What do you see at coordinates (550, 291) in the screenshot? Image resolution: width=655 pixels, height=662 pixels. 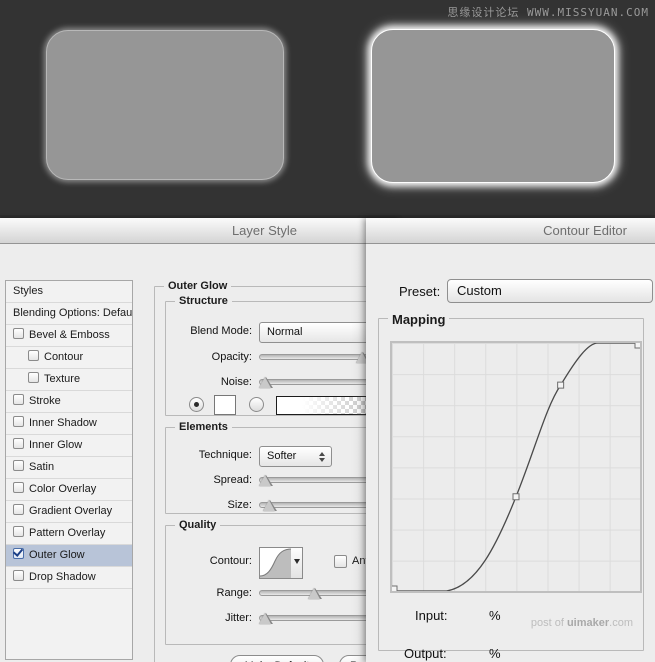 I see `preset-select: Custom` at bounding box center [550, 291].